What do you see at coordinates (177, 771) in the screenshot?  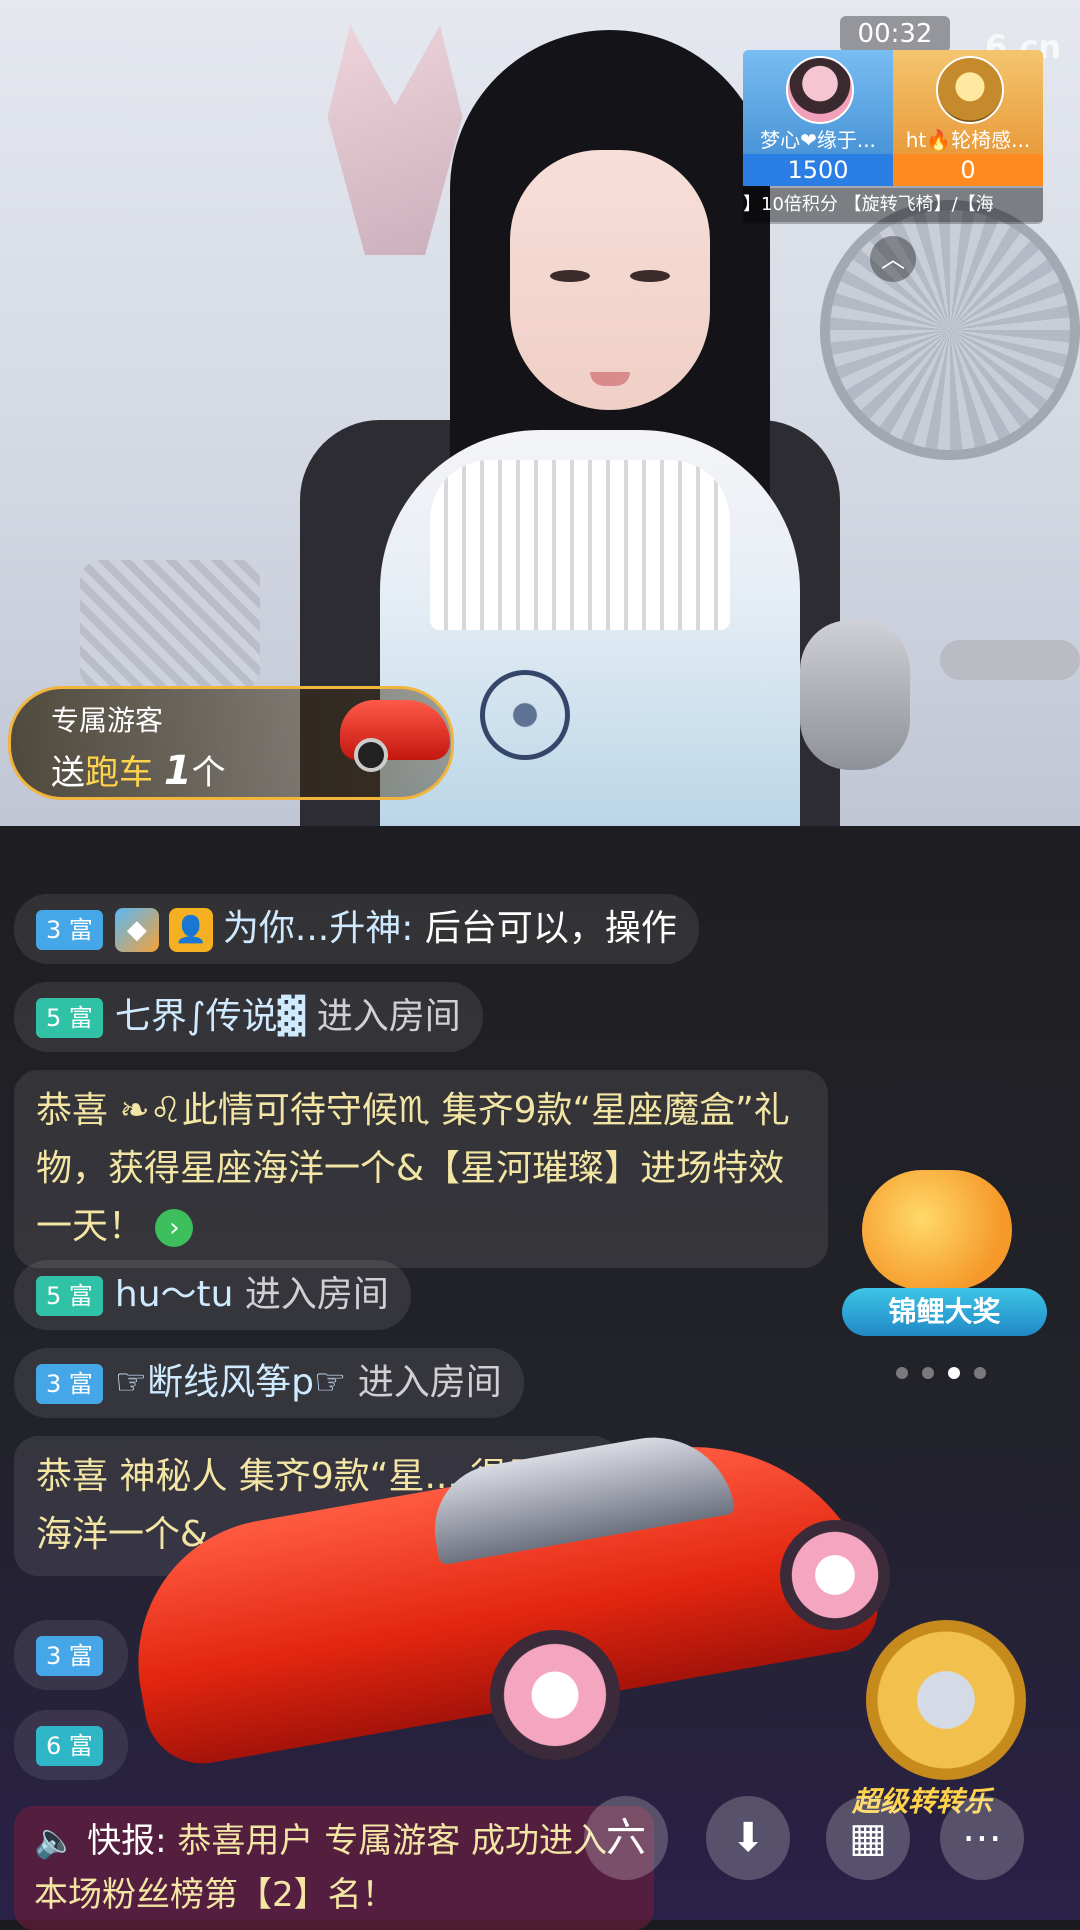 I see `gift-count: 1` at bounding box center [177, 771].